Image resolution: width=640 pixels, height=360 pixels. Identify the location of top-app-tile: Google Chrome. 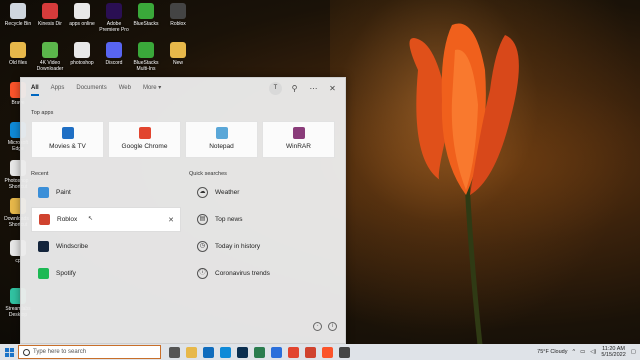
(144, 139).